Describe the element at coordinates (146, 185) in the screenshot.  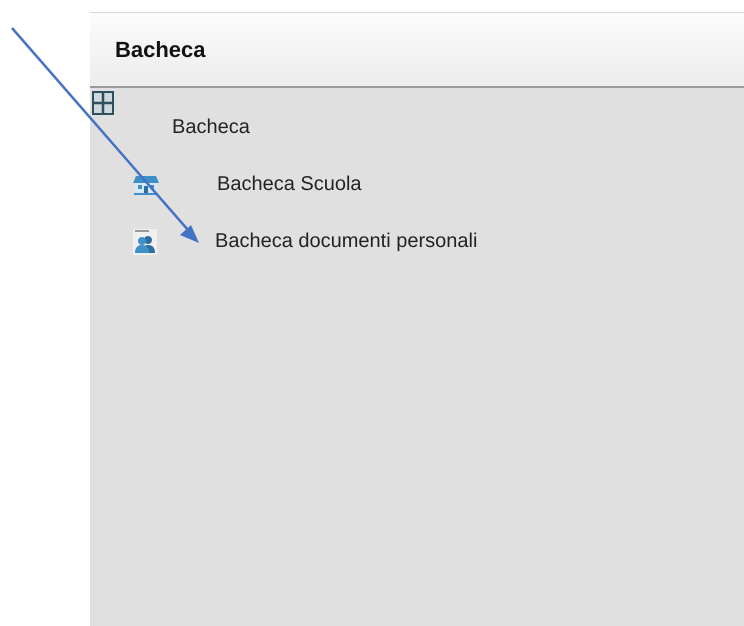
I see `building-icon` at that location.